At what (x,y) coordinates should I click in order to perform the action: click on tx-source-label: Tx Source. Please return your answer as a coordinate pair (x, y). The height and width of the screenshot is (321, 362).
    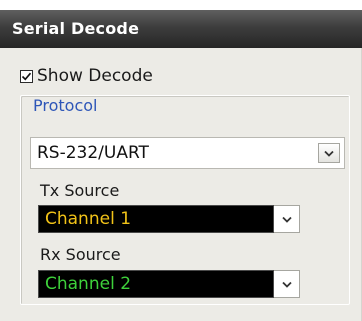
    Looking at the image, I should click on (80, 190).